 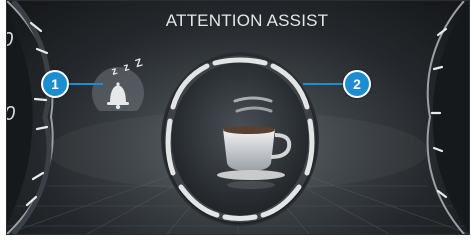 What do you see at coordinates (84, 84) in the screenshot?
I see `callout-1-leader` at bounding box center [84, 84].